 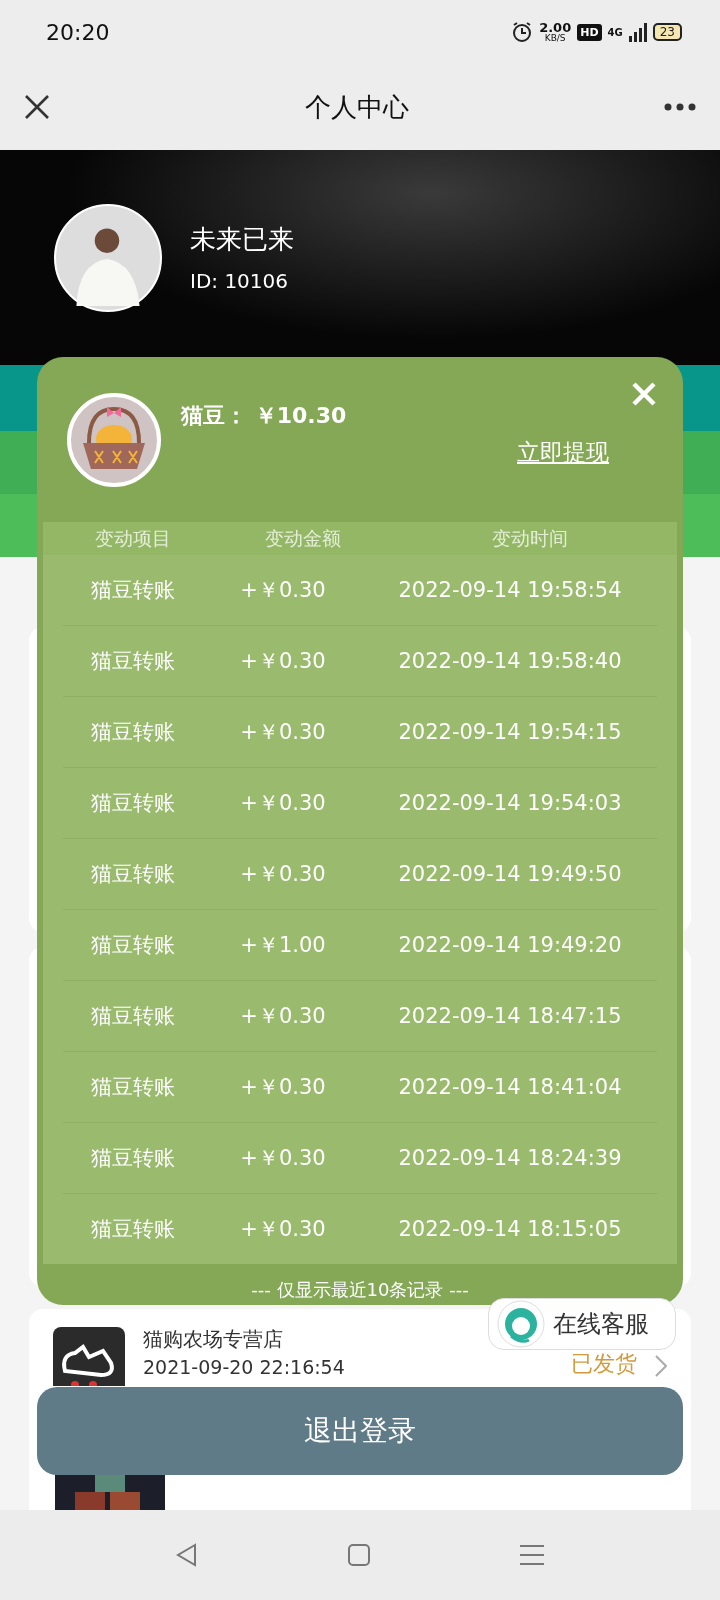 What do you see at coordinates (510, 945) in the screenshot?
I see `table-cell-text: 2022-09-14 19:49:20` at bounding box center [510, 945].